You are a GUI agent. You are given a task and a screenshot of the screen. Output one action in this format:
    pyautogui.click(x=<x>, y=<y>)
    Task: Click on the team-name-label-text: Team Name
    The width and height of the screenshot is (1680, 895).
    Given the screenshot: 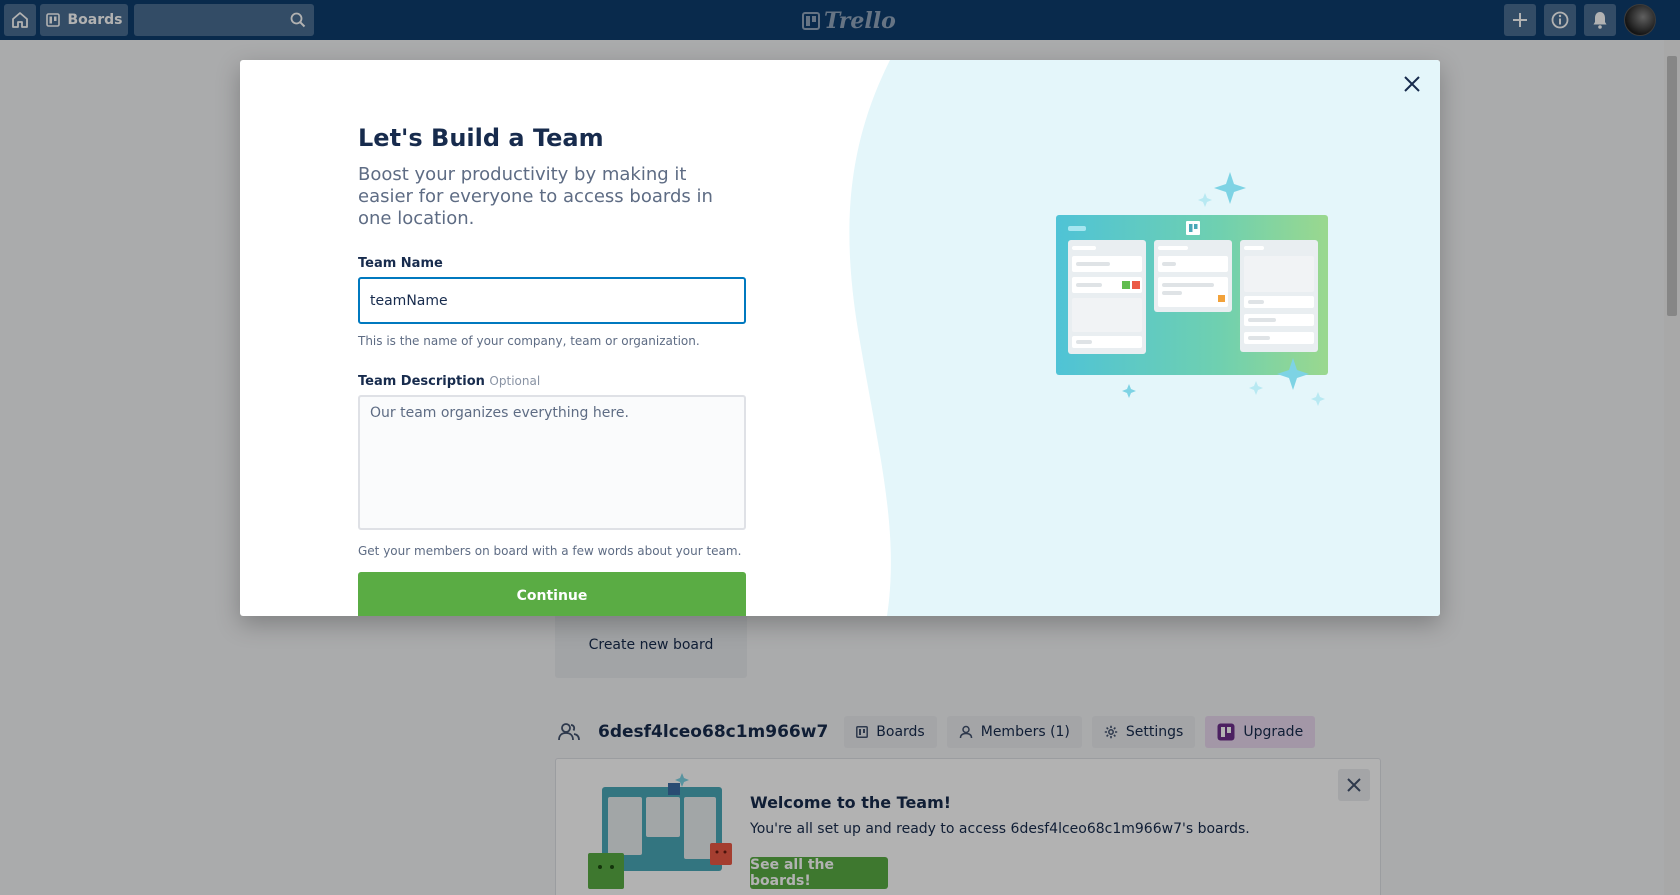 What is the action you would take?
    pyautogui.click(x=400, y=263)
    